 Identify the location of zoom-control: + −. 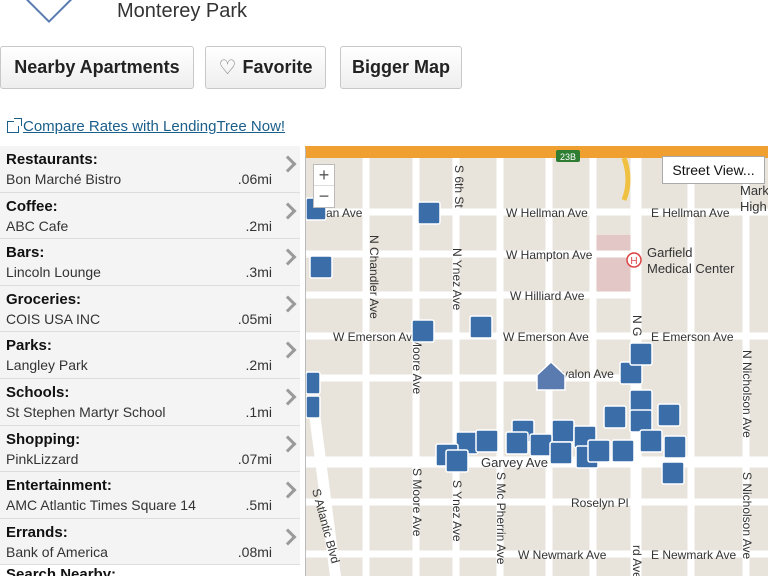
(324, 186).